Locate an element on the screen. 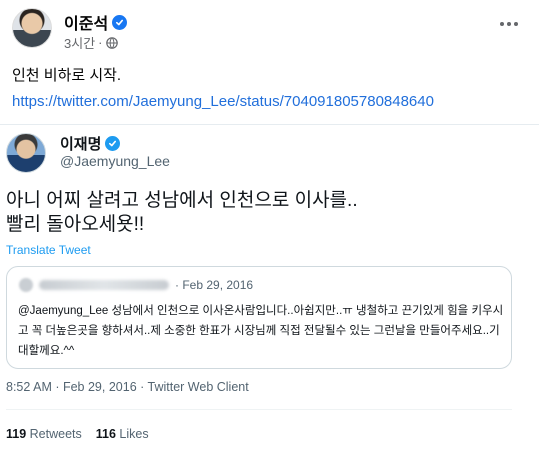  author-name-row: 이준석 is located at coordinates (96, 22).